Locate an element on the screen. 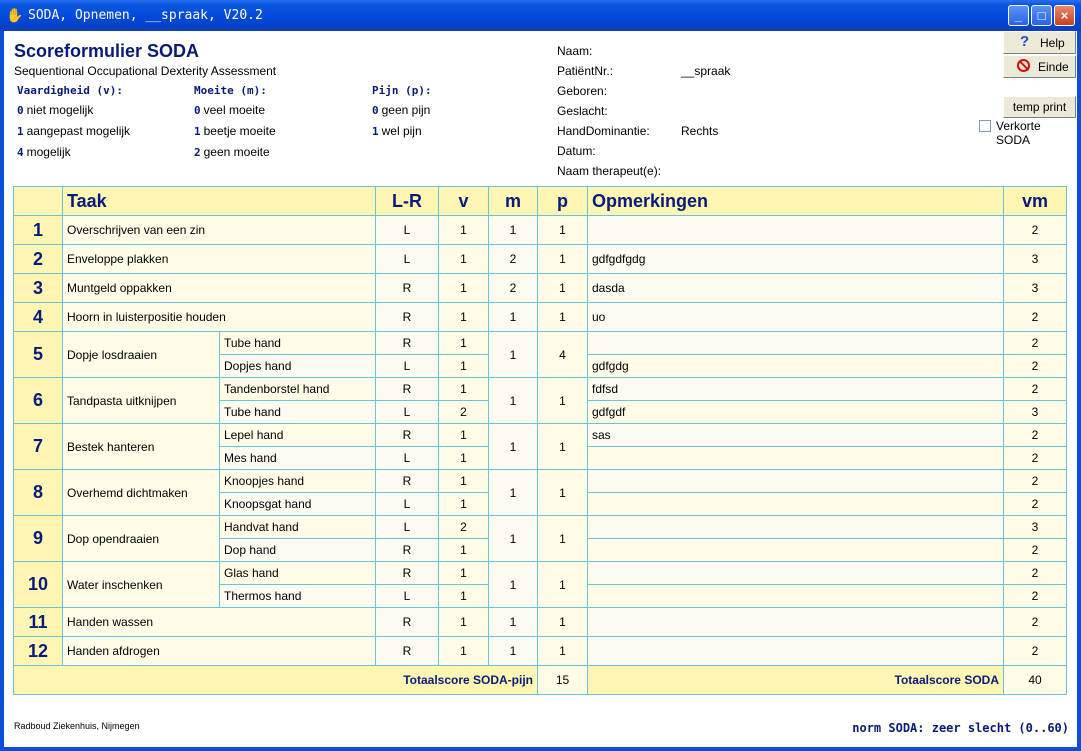  help-button: ? Help is located at coordinates (1039, 42).